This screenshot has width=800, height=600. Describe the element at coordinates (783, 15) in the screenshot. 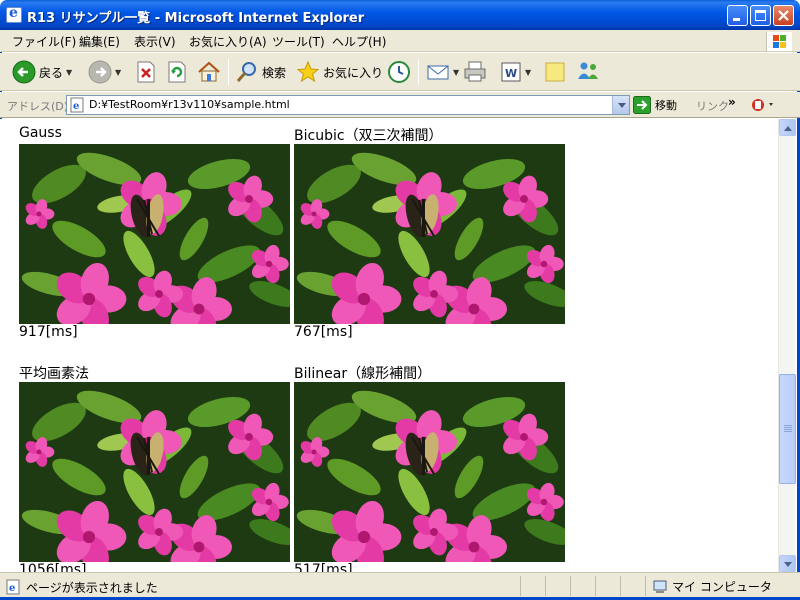

I see `close-button` at that location.